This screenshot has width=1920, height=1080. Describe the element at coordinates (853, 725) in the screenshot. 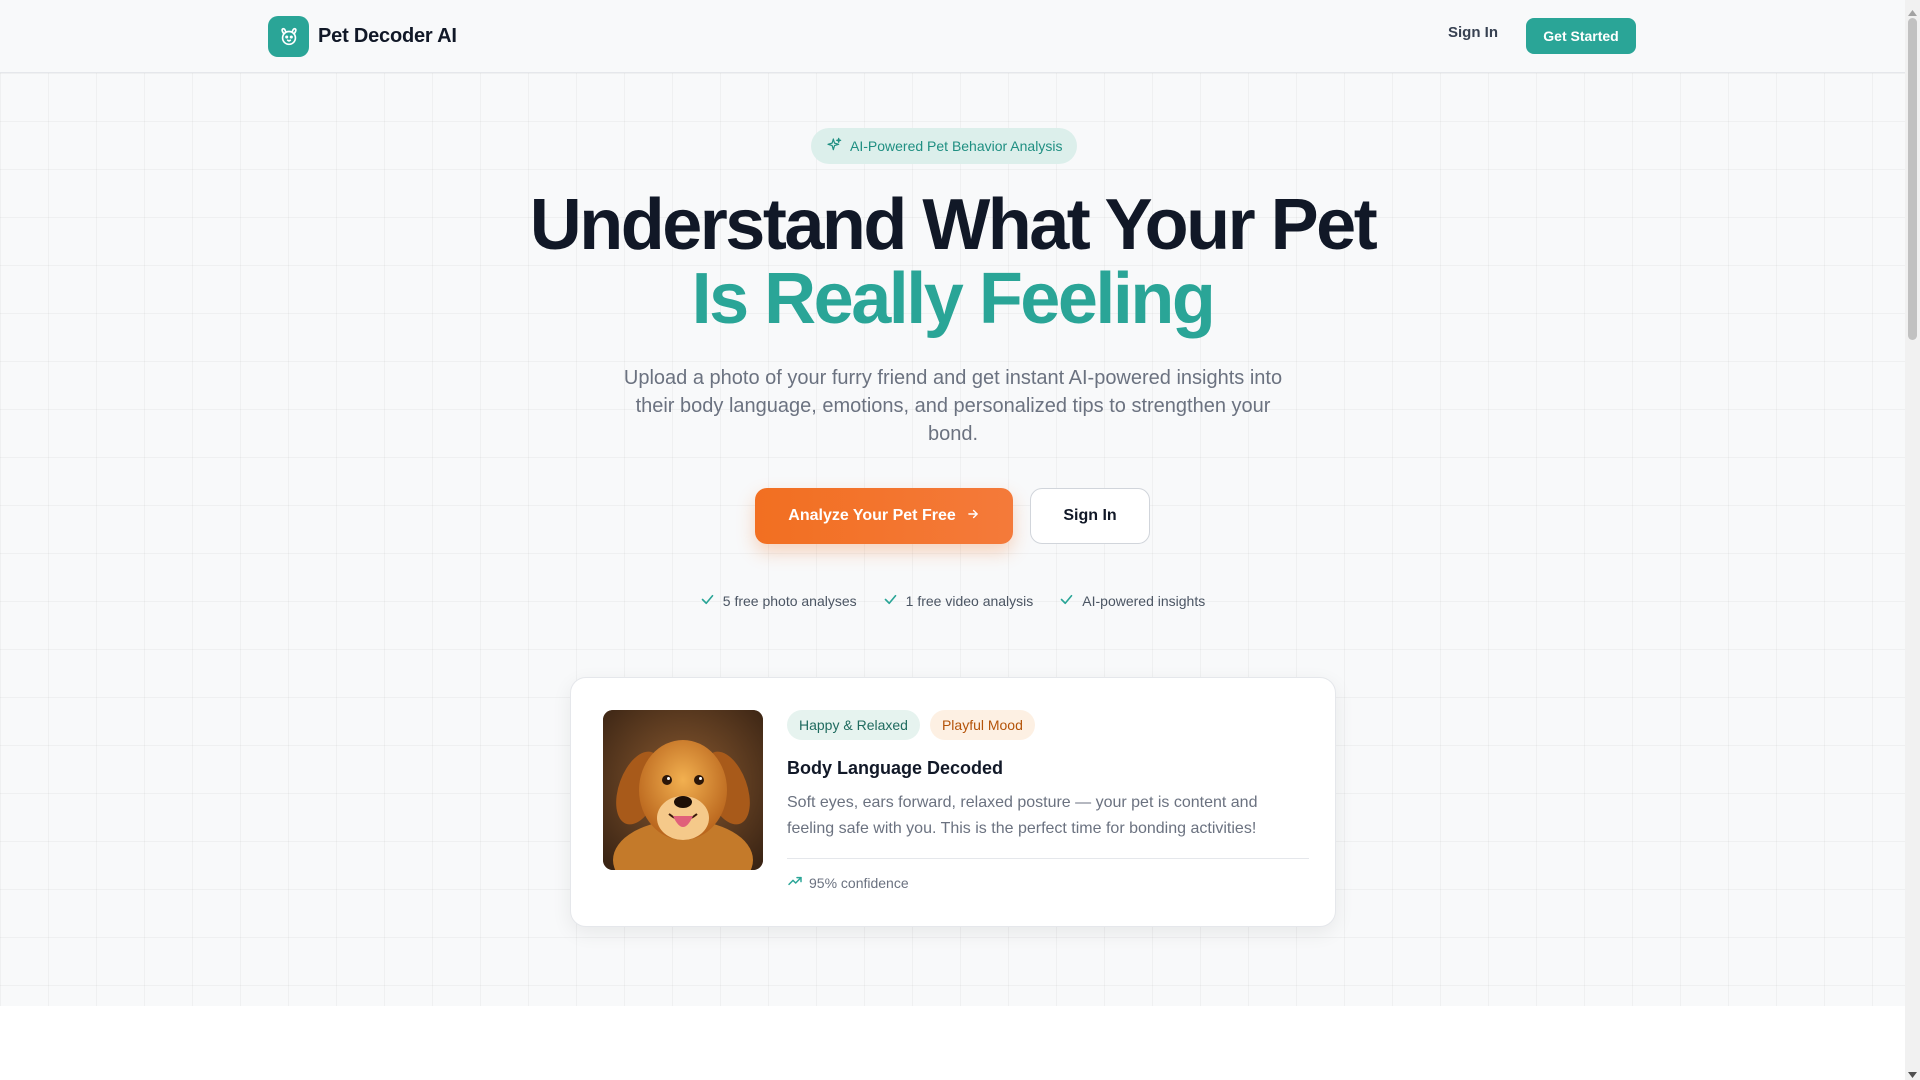

I see `mood-tag: Happy & Relaxed` at that location.